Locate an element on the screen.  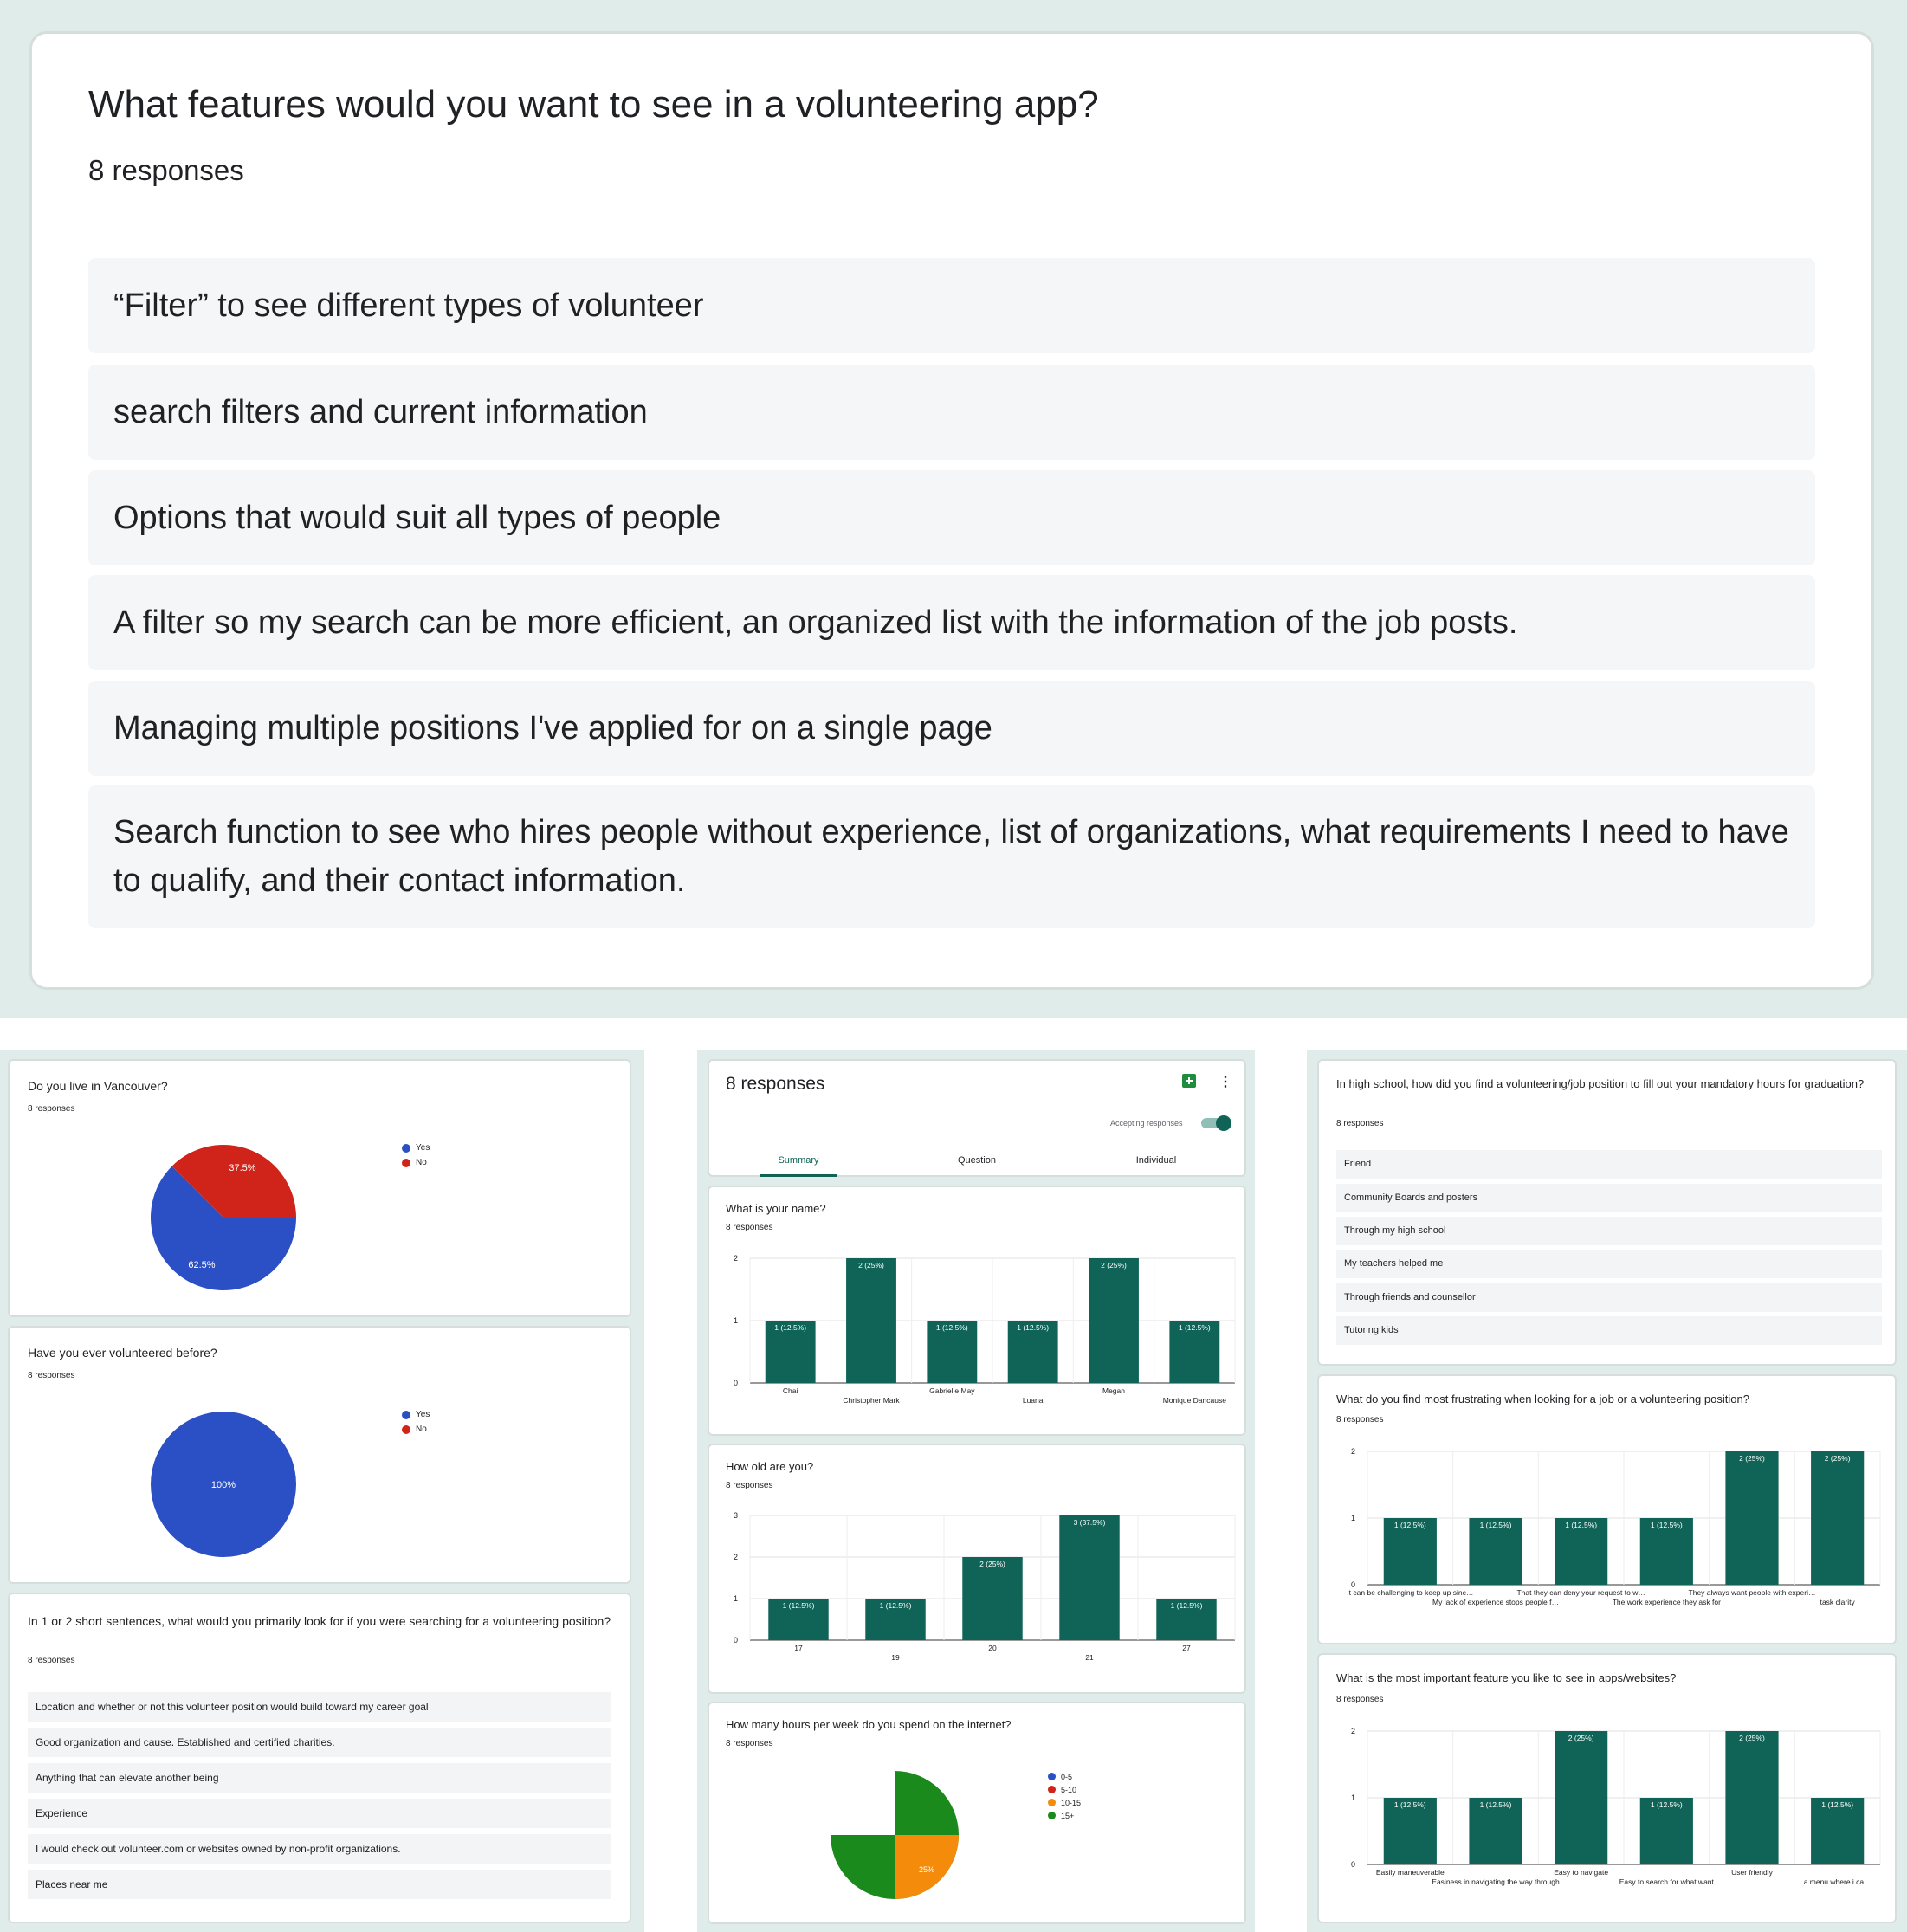
hours-response-count: 8 responses is located at coordinates (749, 1743).